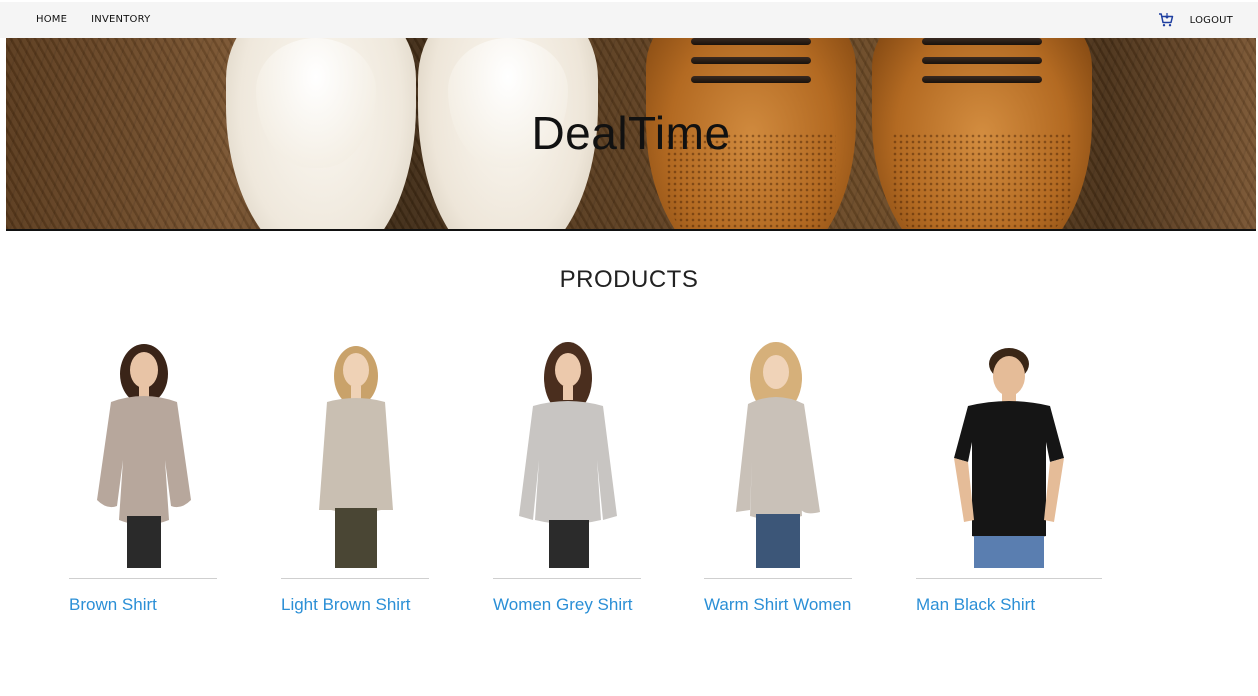 The width and height of the screenshot is (1258, 696). Describe the element at coordinates (113, 605) in the screenshot. I see `product-name-link: Brown Shirt` at that location.